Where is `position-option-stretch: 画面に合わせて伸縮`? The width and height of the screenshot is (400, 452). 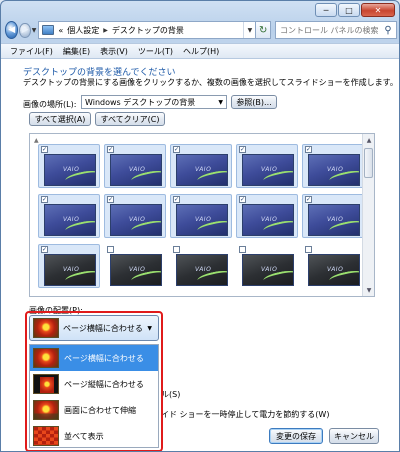
position-option-stretch: 画面に合わせて伸縮 is located at coordinates (94, 410).